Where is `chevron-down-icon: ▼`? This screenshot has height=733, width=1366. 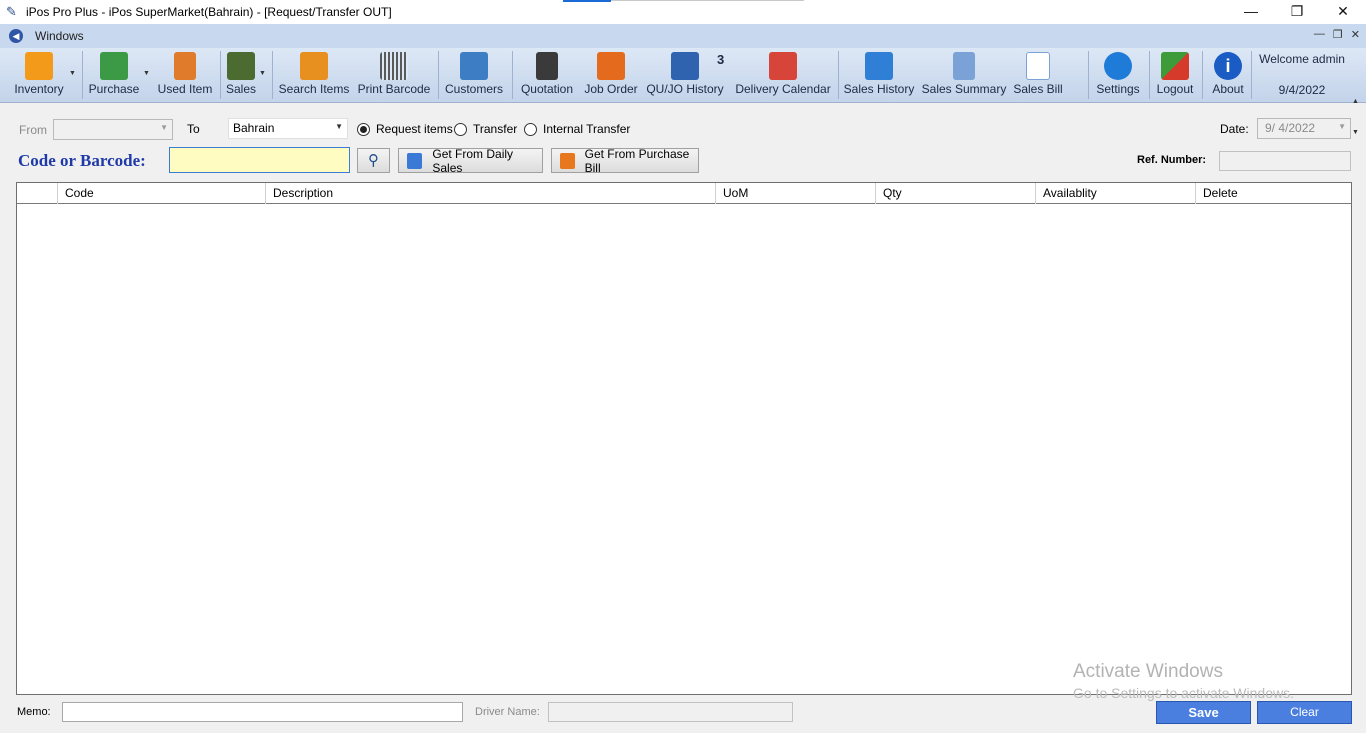
chevron-down-icon: ▼ is located at coordinates (339, 126).